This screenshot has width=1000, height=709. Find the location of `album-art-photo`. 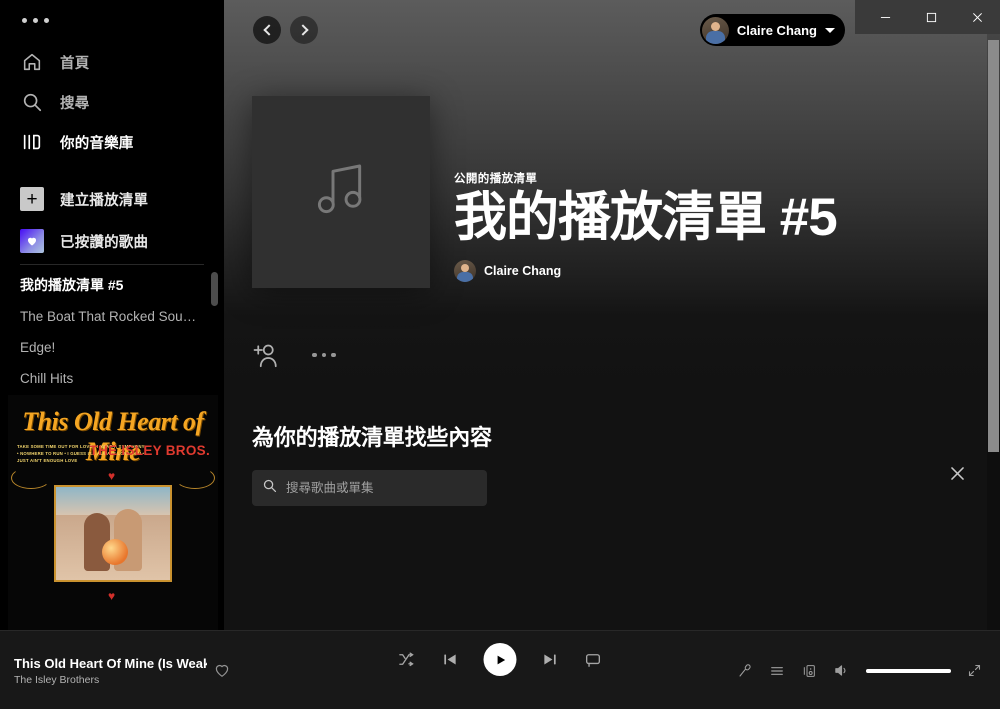

album-art-photo is located at coordinates (113, 533).